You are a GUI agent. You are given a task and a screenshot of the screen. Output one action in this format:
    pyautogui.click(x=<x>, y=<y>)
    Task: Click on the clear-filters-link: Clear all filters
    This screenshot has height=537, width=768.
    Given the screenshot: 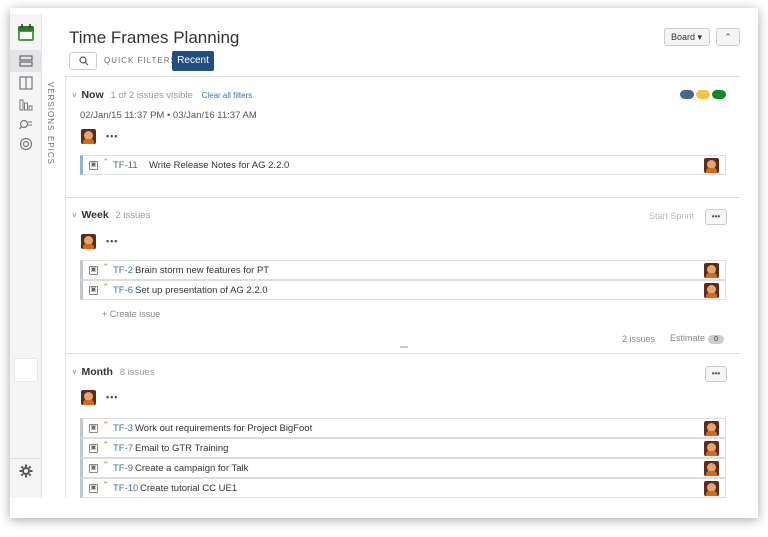 What is the action you would take?
    pyautogui.click(x=227, y=95)
    